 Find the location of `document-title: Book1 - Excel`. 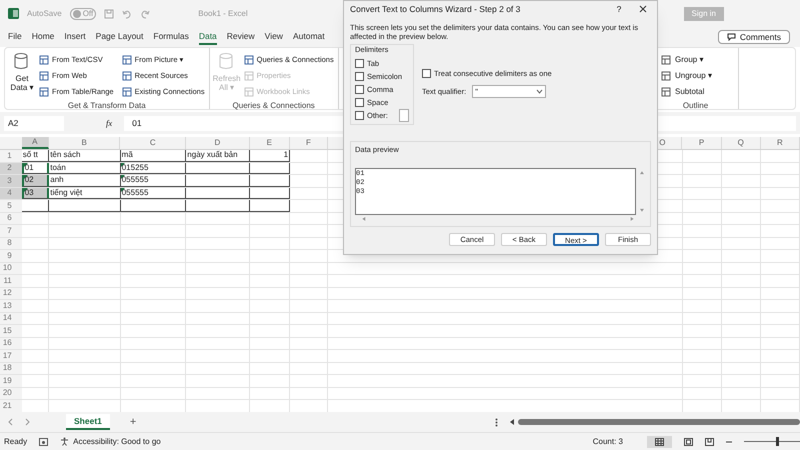

document-title: Book1 - Excel is located at coordinates (223, 14).